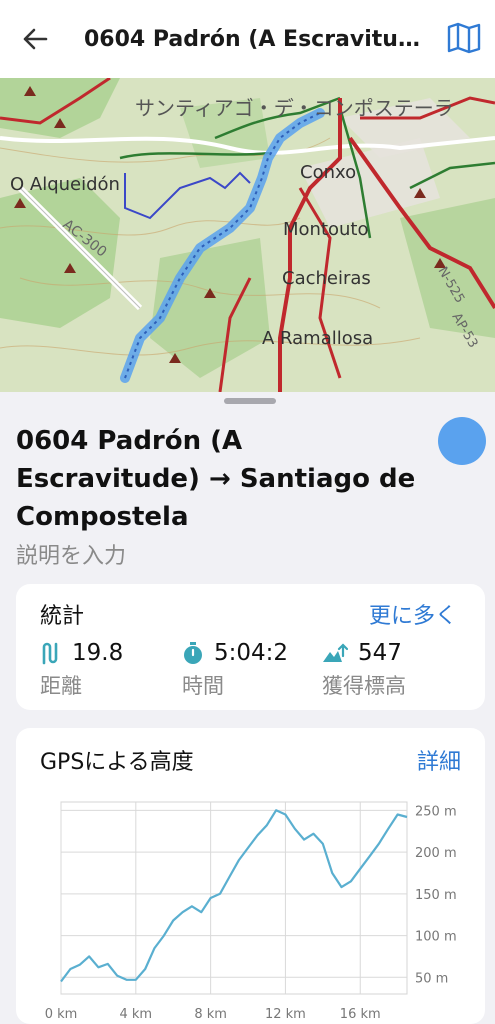 This screenshot has height=1024, width=495. I want to click on elevation-gain-icon, so click(335, 652).